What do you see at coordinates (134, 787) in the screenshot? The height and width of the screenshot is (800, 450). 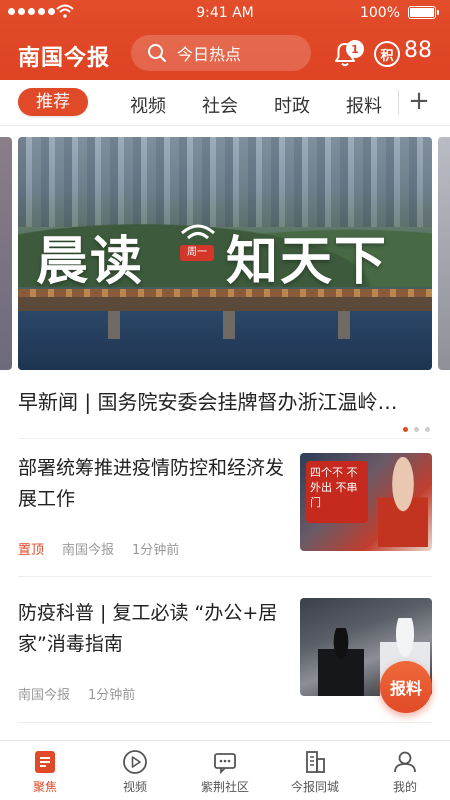 I see `nav-label: 视频` at bounding box center [134, 787].